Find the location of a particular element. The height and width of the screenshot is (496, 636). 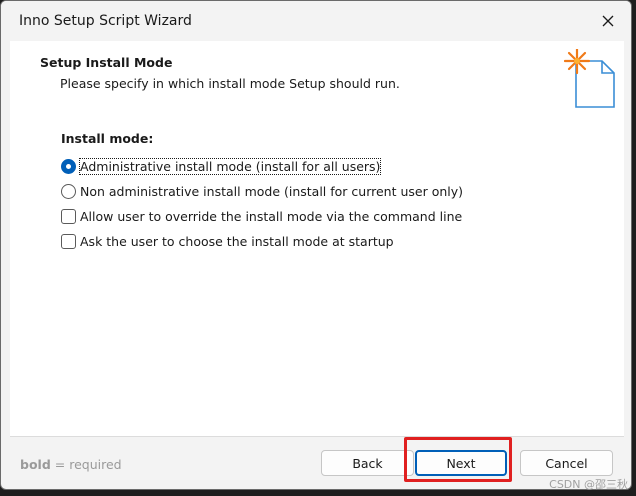

footer-divider is located at coordinates (317, 436).